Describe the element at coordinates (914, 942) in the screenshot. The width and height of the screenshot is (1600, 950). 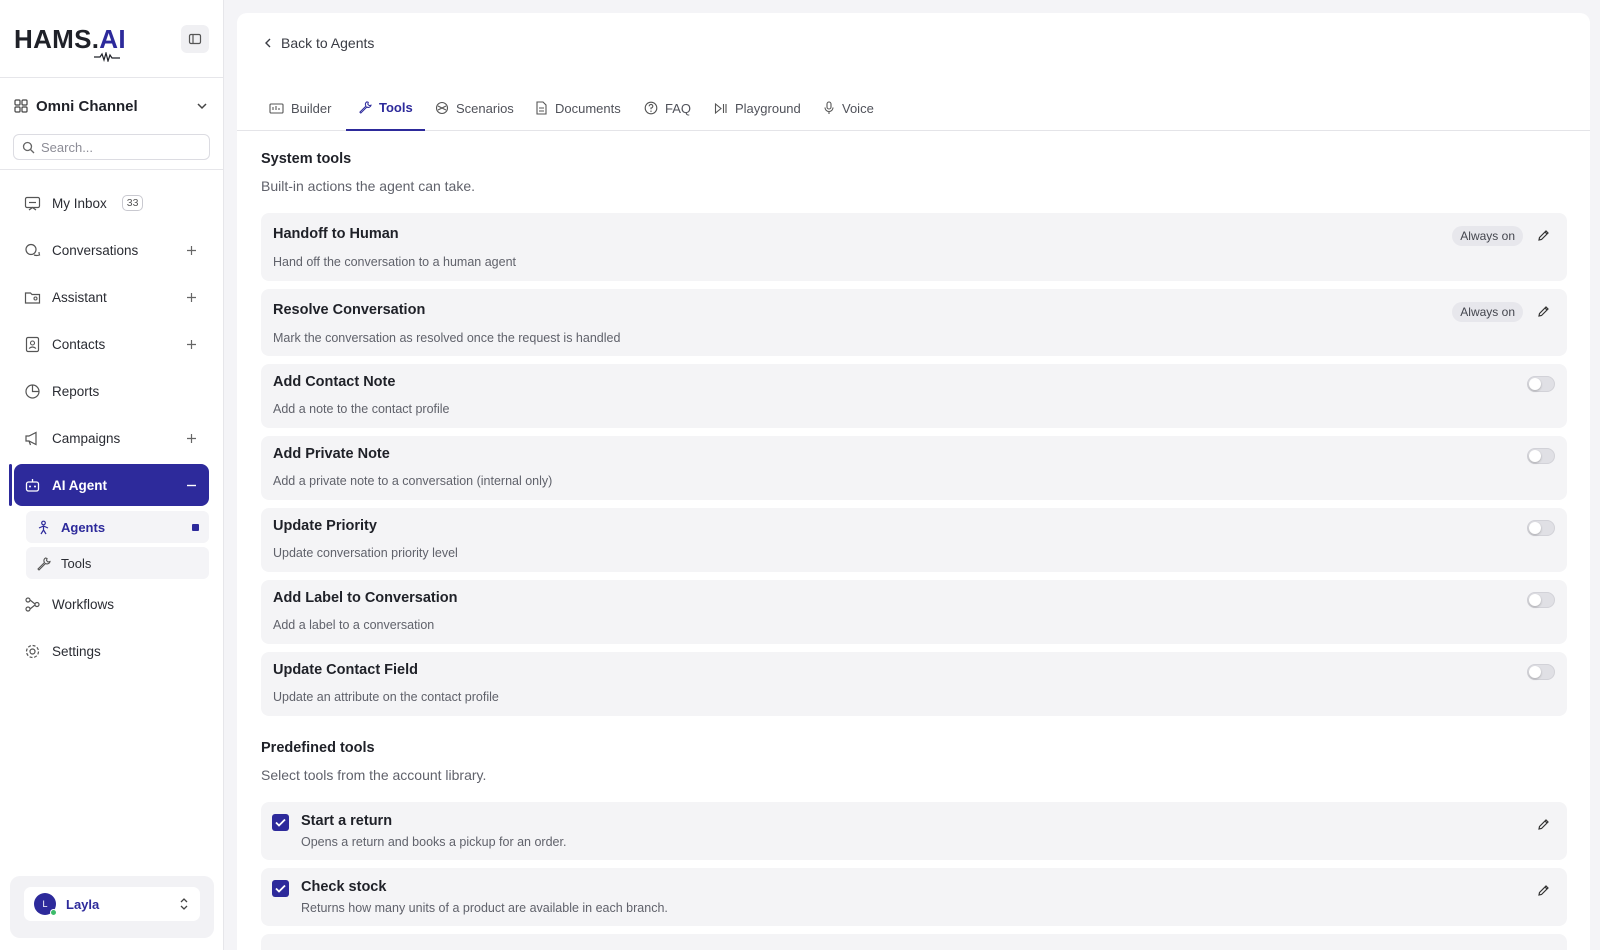
I see `tool-row-partial` at that location.